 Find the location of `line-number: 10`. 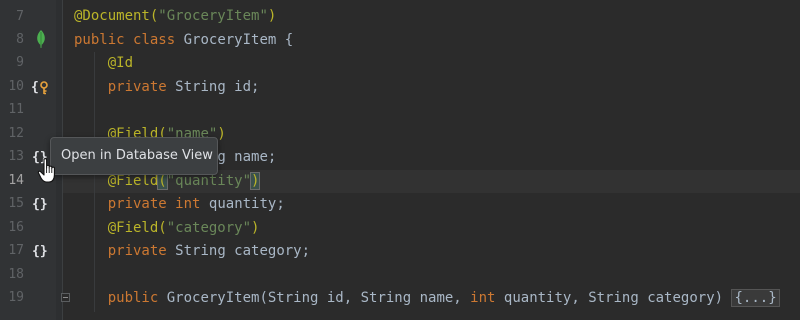

line-number: 10 is located at coordinates (16, 86).